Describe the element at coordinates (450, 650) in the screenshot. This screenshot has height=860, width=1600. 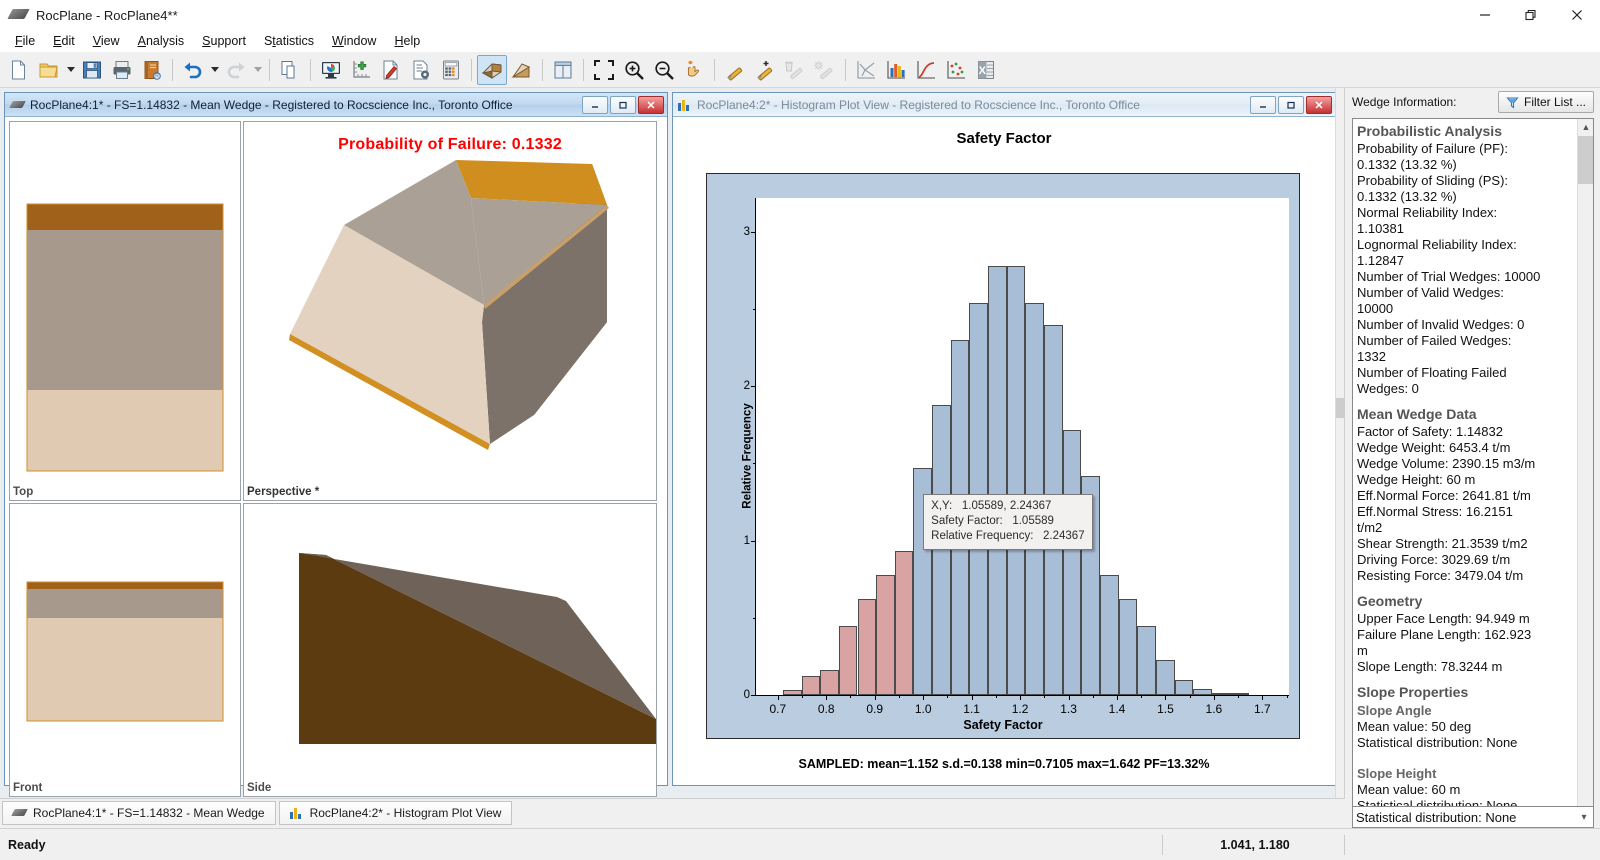
I see `wedge-pane-side: Side` at that location.